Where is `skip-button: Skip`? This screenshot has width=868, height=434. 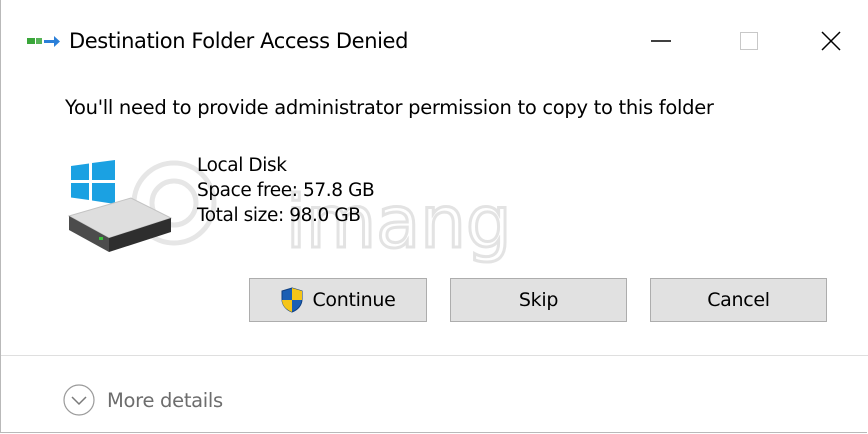 skip-button: Skip is located at coordinates (538, 300).